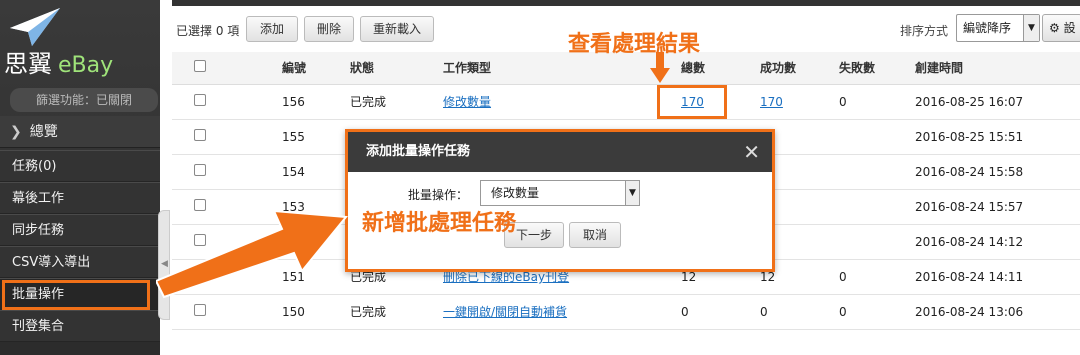 This screenshot has height=355, width=1080. What do you see at coordinates (329, 29) in the screenshot?
I see `delete-button: 刪除` at bounding box center [329, 29].